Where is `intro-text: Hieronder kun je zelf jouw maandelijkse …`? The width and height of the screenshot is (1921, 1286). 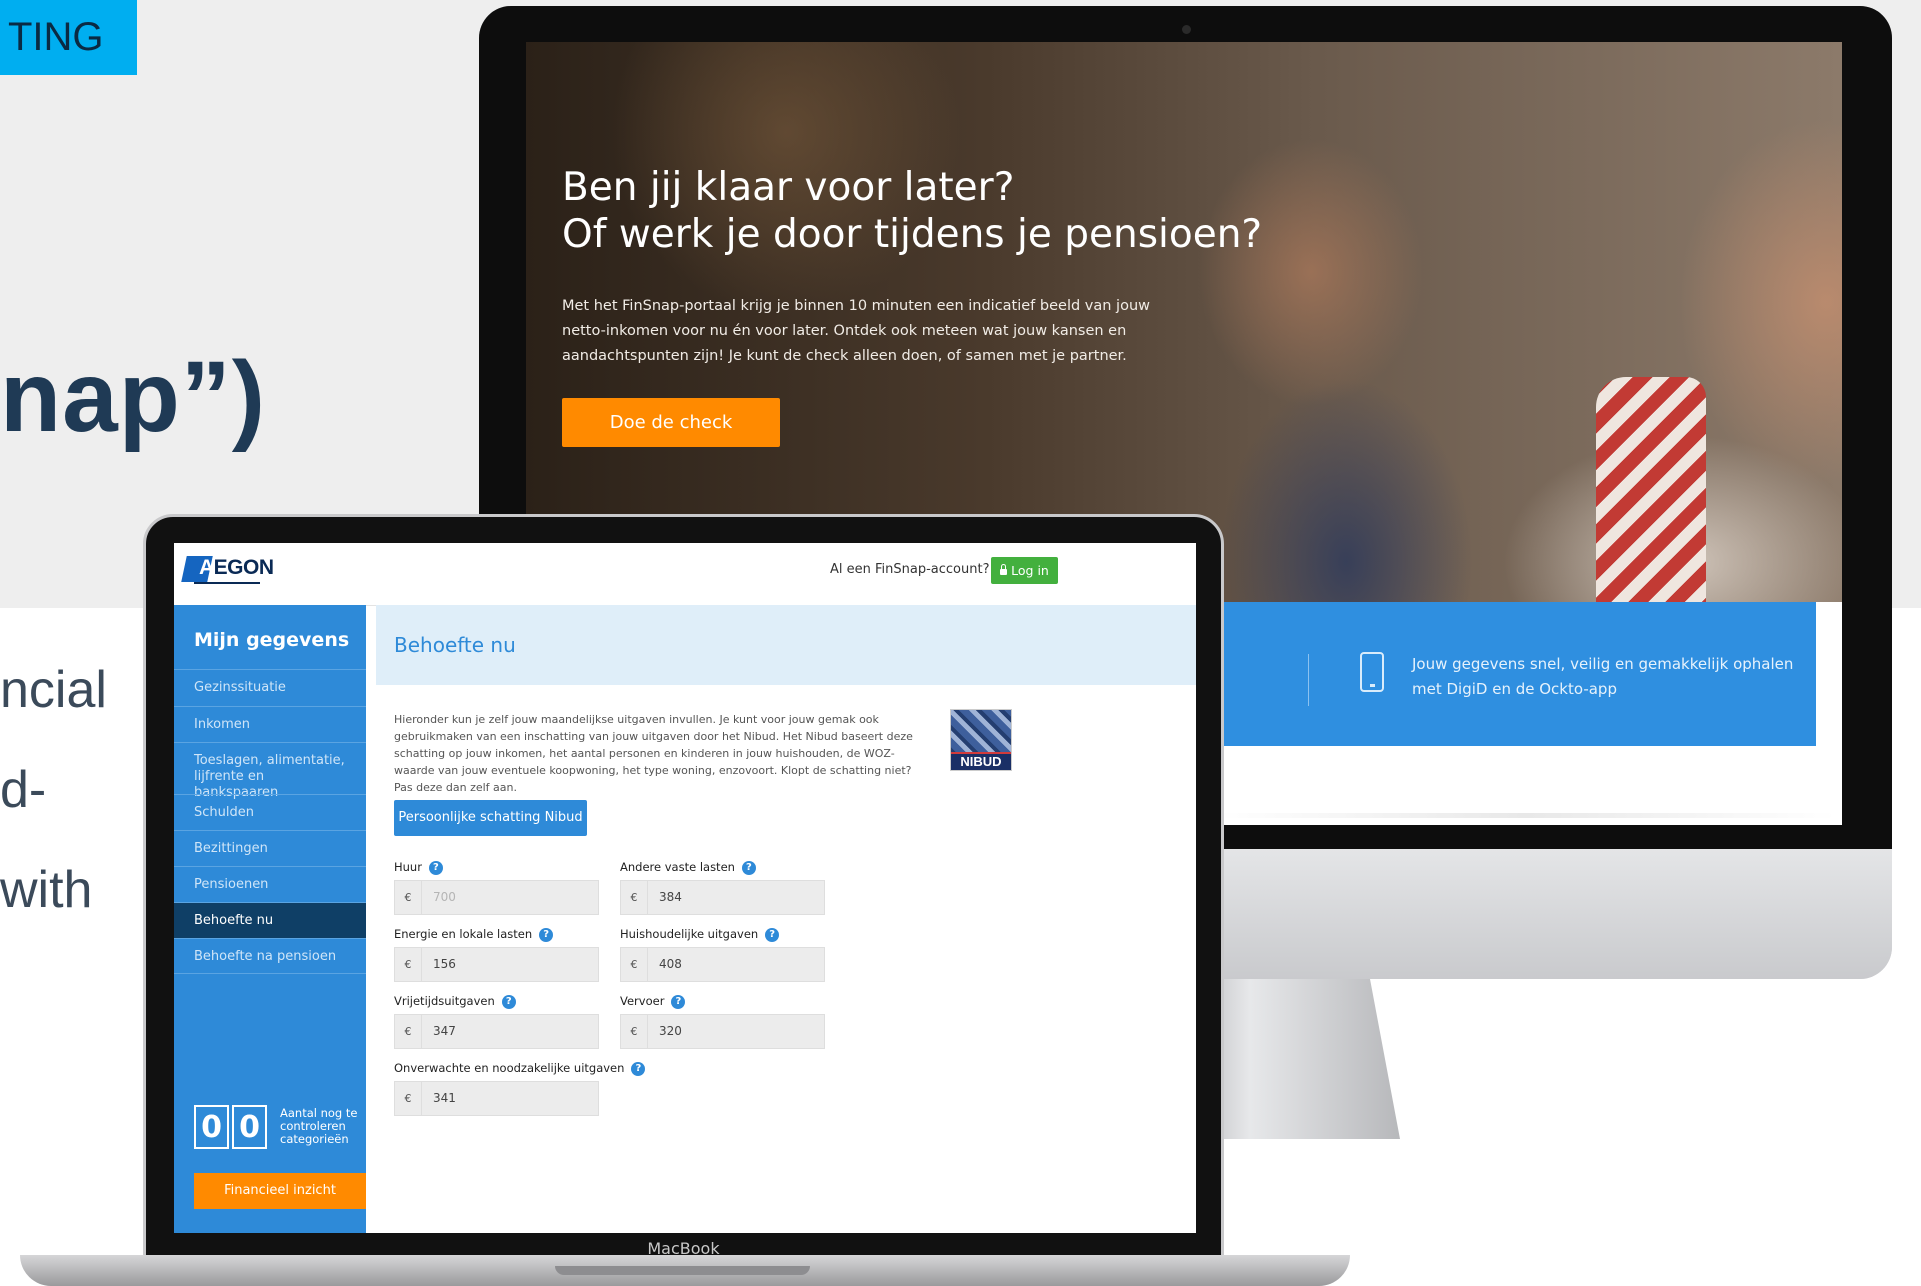
intro-text: Hieronder kun je zelf jouw maandelijkse … is located at coordinates (653, 753).